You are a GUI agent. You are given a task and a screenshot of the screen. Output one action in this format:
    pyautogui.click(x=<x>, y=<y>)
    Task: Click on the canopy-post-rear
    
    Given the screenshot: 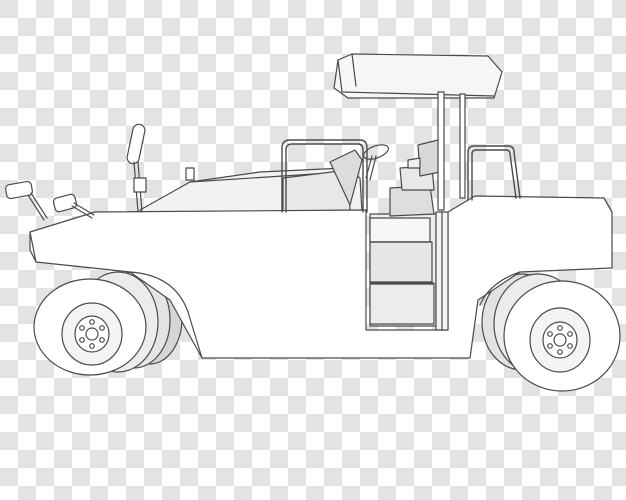 What is the action you would take?
    pyautogui.click(x=462, y=146)
    